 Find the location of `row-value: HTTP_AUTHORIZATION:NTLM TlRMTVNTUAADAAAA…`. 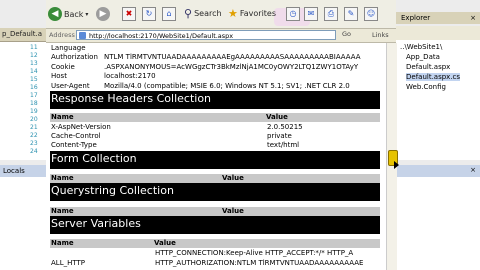

row-value: HTTP_AUTHORIZATION:NTLM TlRMTVNTUAADAAAA… is located at coordinates (259, 263).